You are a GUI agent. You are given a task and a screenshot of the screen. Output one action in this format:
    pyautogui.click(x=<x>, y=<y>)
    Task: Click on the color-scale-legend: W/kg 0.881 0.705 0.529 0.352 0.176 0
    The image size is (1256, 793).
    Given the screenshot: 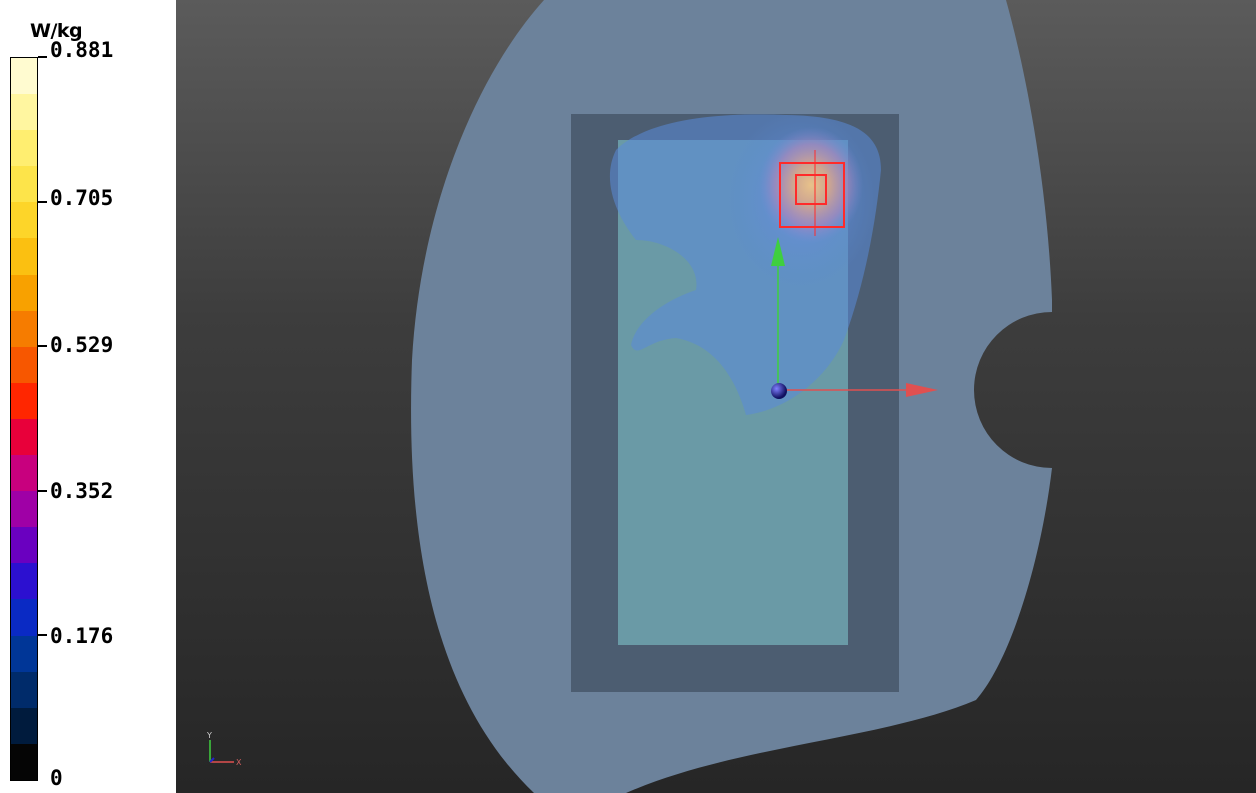 What is the action you would take?
    pyautogui.click(x=88, y=396)
    